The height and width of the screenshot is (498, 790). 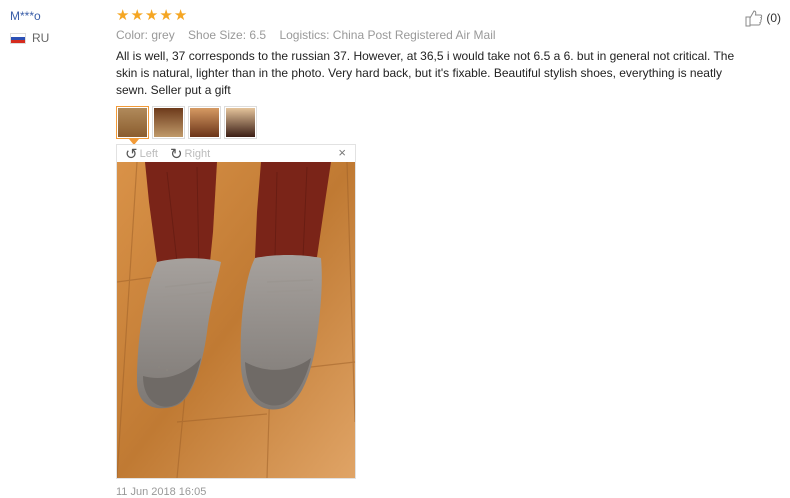 I want to click on close-viewer-button: ×, so click(x=342, y=152).